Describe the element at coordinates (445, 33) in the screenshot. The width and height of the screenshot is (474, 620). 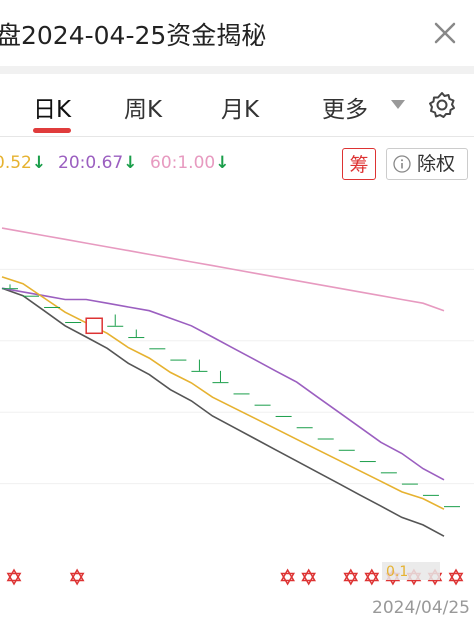
I see `close-icon` at that location.